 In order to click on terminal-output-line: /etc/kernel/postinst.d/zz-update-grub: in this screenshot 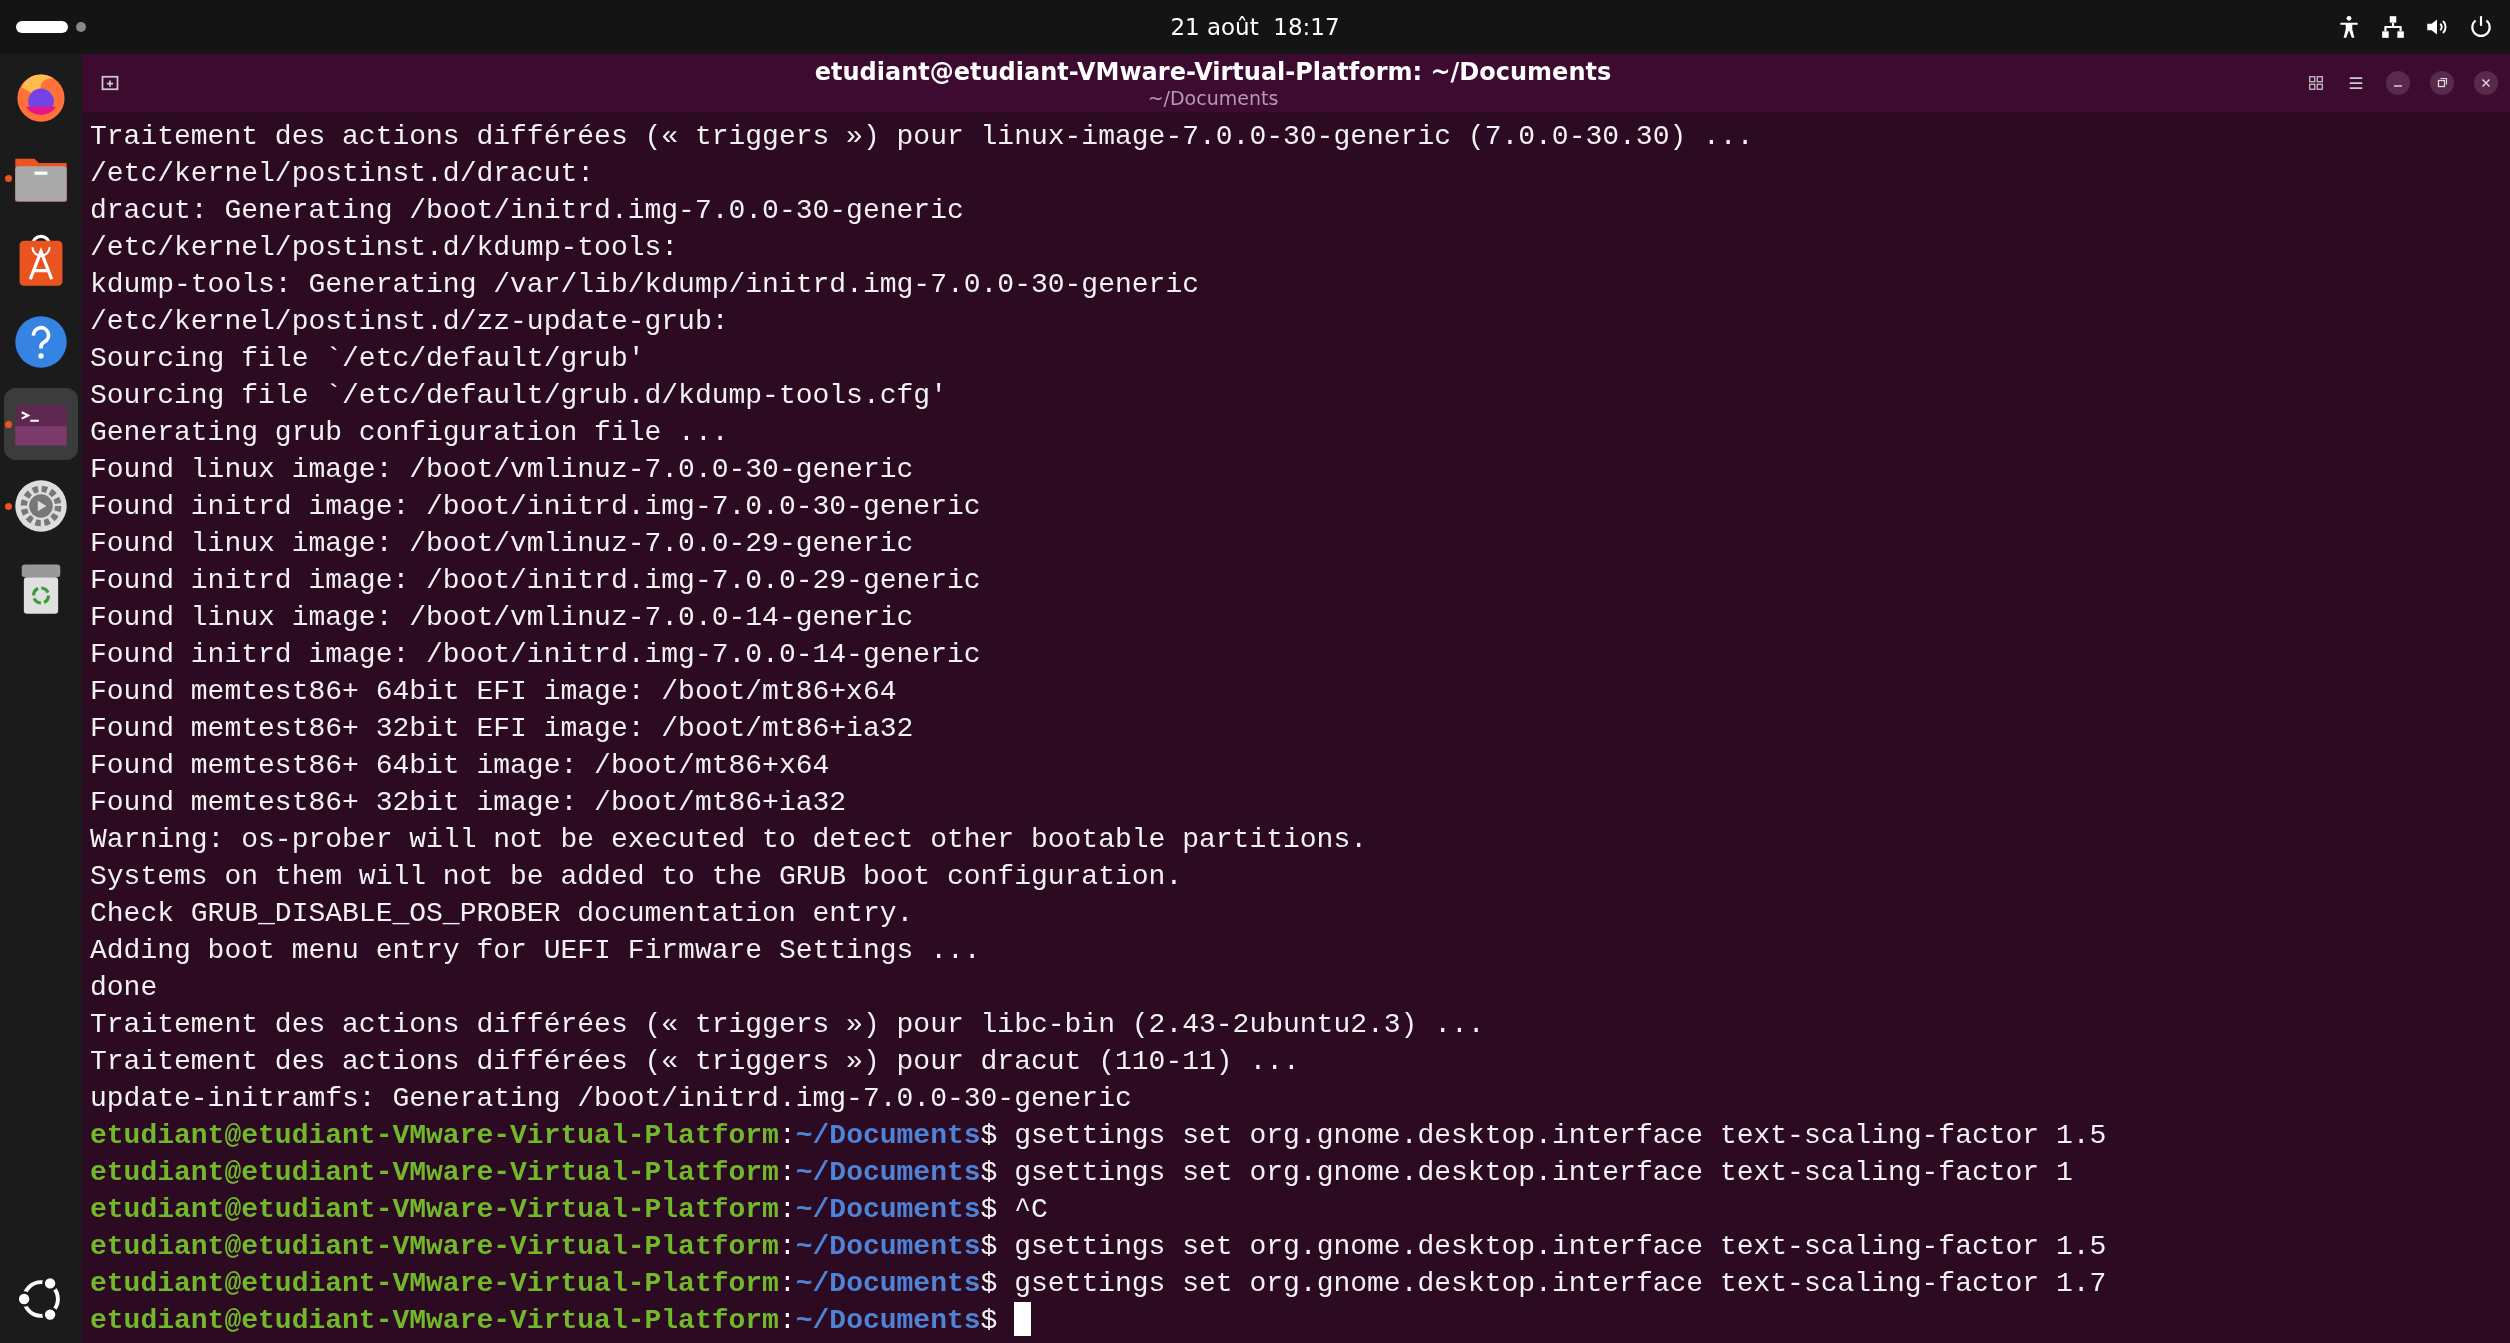, I will do `click(410, 322)`.